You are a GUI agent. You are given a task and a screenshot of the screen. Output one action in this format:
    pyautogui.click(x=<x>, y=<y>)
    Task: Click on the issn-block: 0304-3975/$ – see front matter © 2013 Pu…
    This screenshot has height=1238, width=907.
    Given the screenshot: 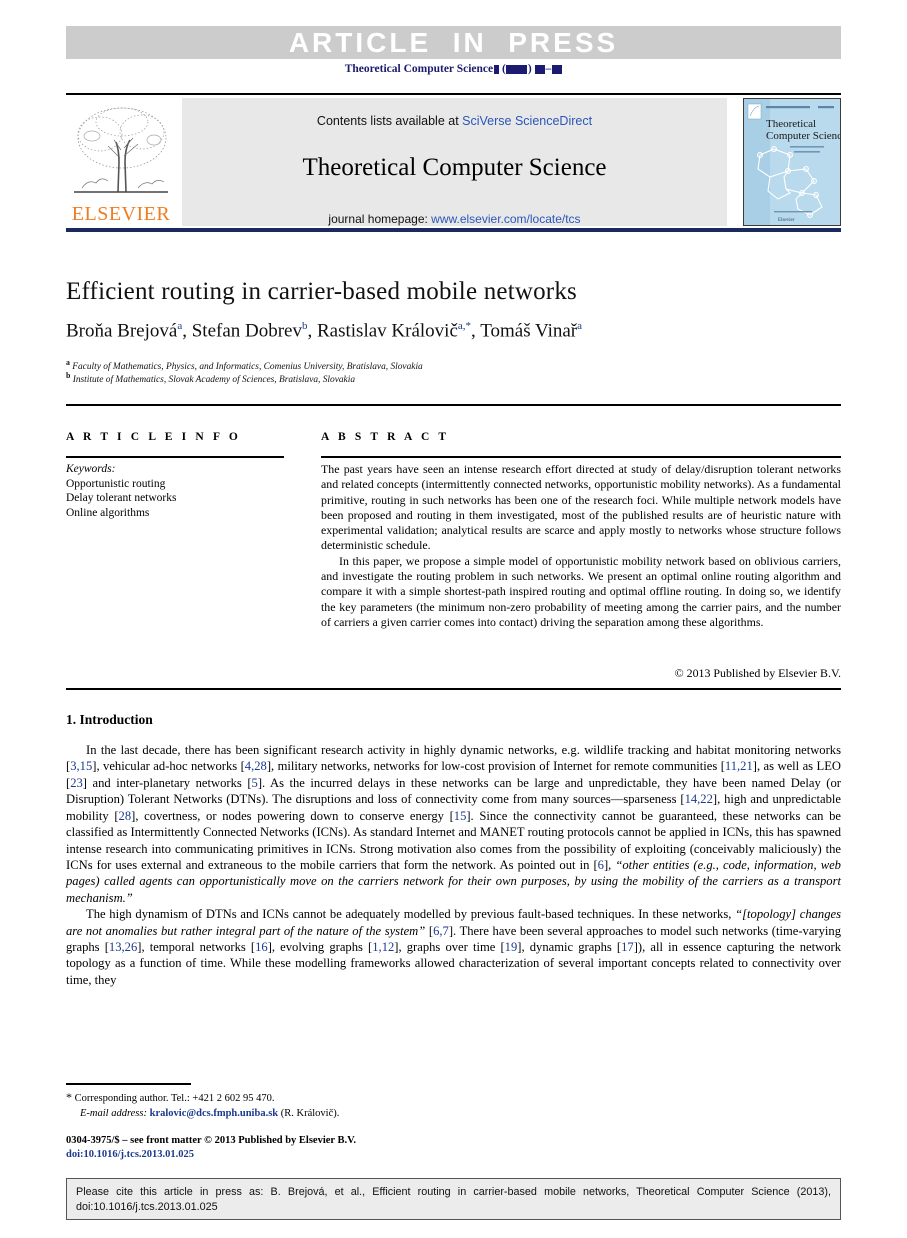 What is the action you would take?
    pyautogui.click(x=211, y=1148)
    